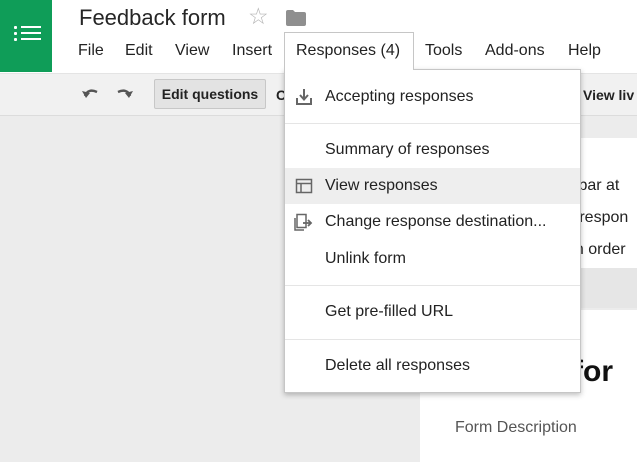 This screenshot has height=462, width=637. I want to click on download-tray-icon, so click(304, 99).